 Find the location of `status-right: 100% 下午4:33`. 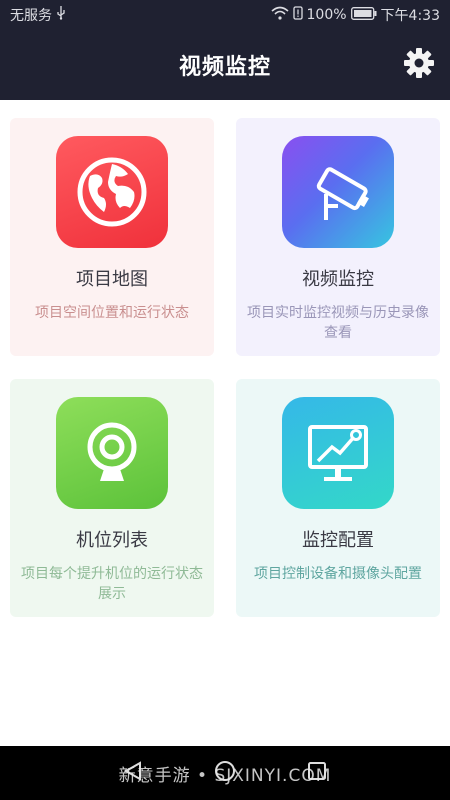

status-right: 100% 下午4:33 is located at coordinates (355, 15).